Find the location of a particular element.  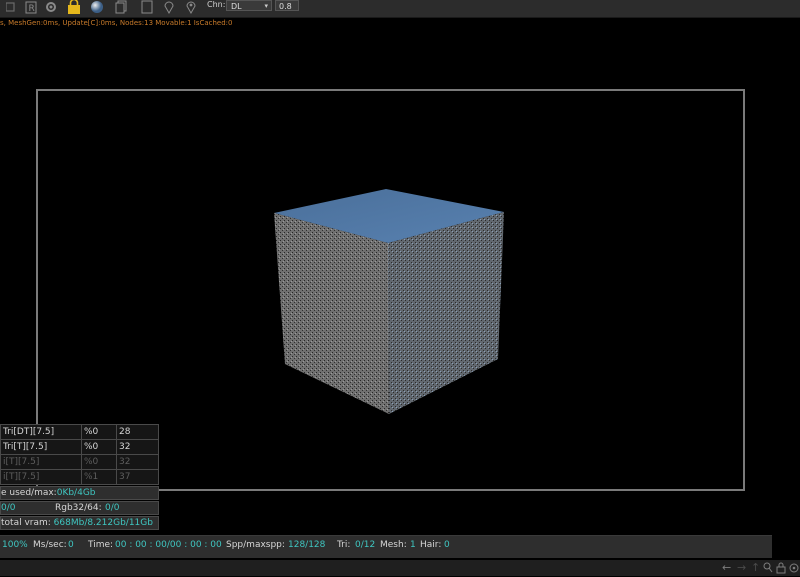

settings-icon is located at coordinates (794, 569).